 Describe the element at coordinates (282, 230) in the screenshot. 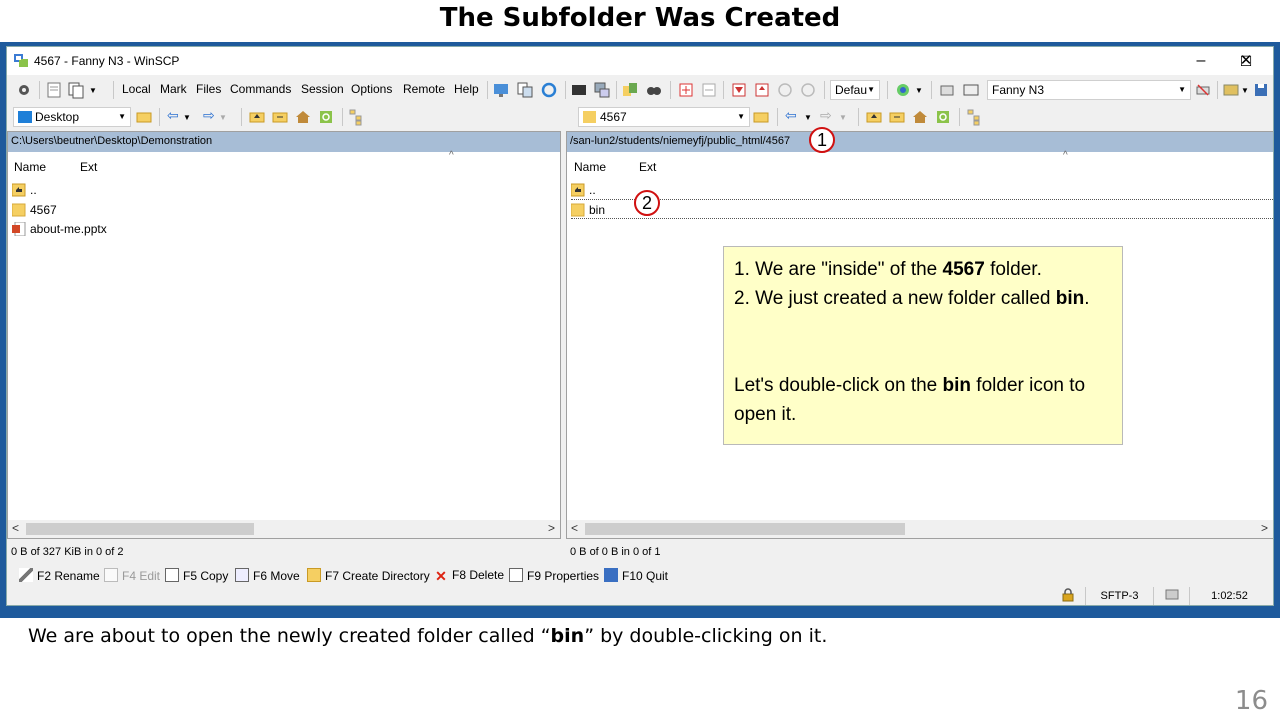

I see `file-row-about-me: about-me.pptx` at that location.